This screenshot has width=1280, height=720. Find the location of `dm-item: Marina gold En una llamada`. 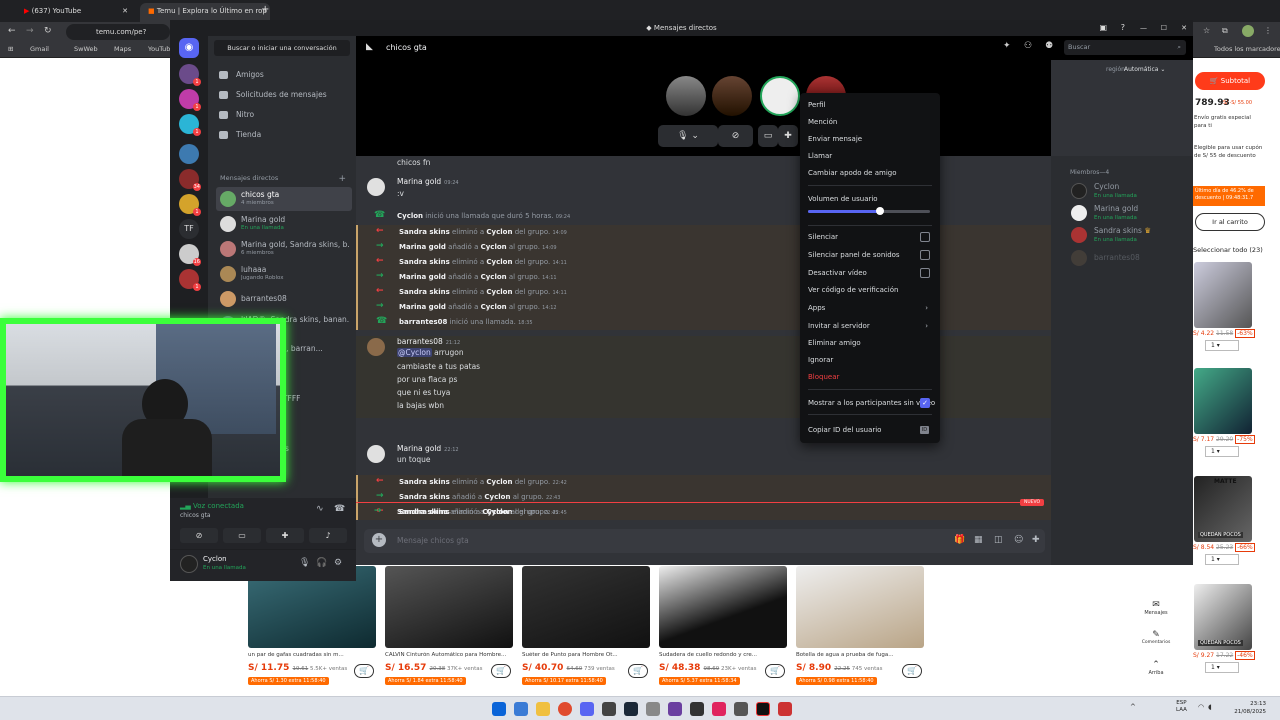

dm-item: Marina gold En una llamada is located at coordinates (284, 224).